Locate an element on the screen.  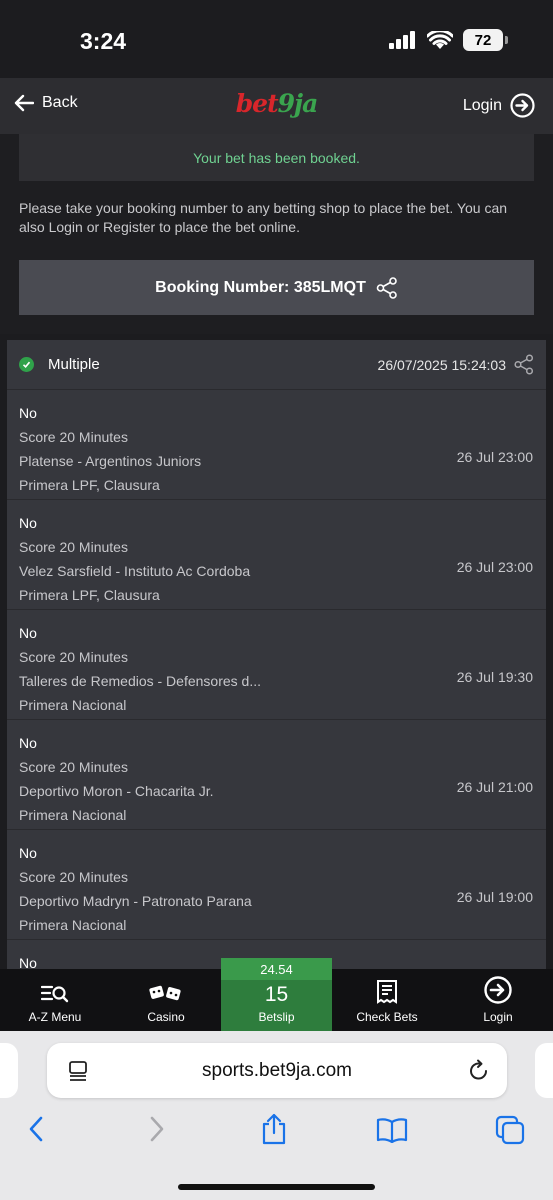
dice-icon is located at coordinates (165, 993).